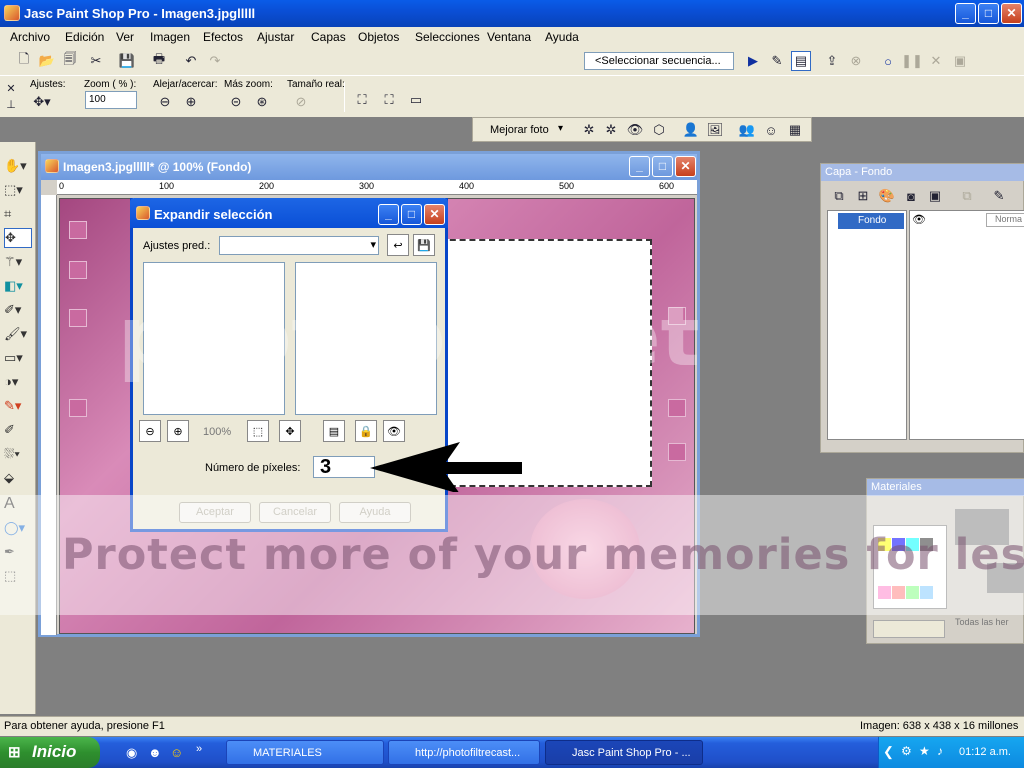 Image resolution: width=1024 pixels, height=768 pixels. Describe the element at coordinates (967, 196) in the screenshot. I see `duplicate-layer-icon: ⧉` at that location.